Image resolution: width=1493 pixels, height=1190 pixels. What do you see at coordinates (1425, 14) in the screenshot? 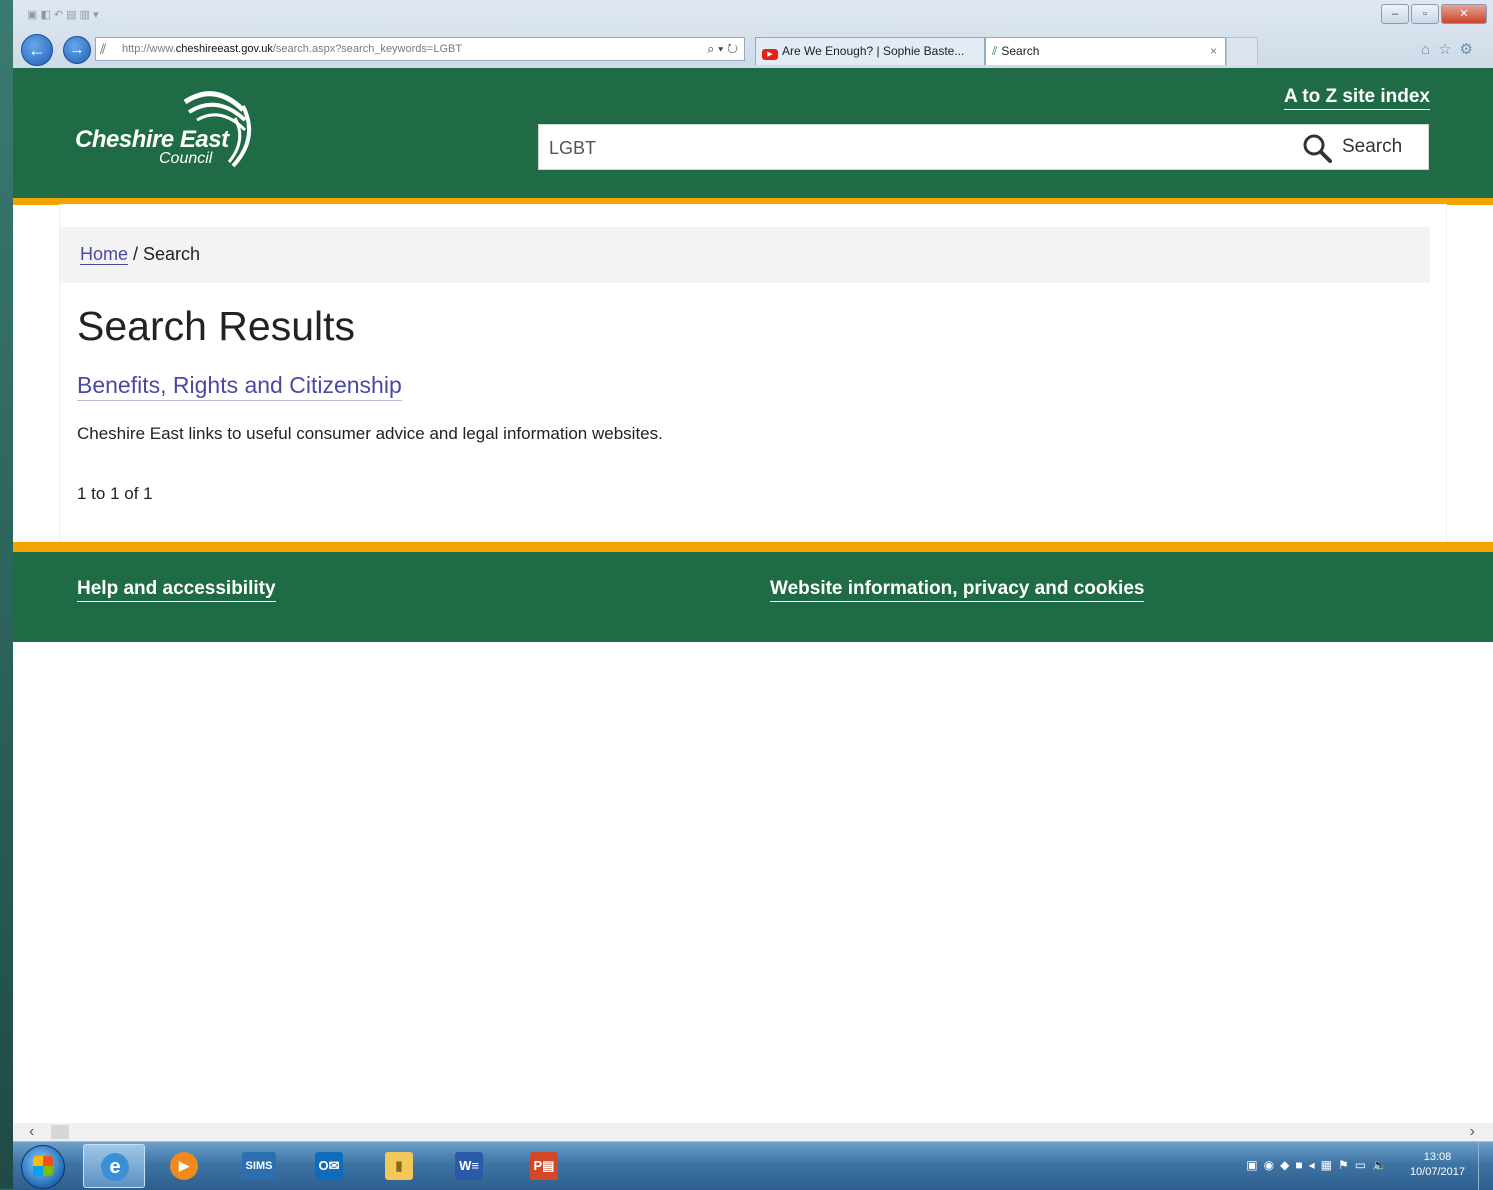
I see `maximize-button: ▫` at bounding box center [1425, 14].